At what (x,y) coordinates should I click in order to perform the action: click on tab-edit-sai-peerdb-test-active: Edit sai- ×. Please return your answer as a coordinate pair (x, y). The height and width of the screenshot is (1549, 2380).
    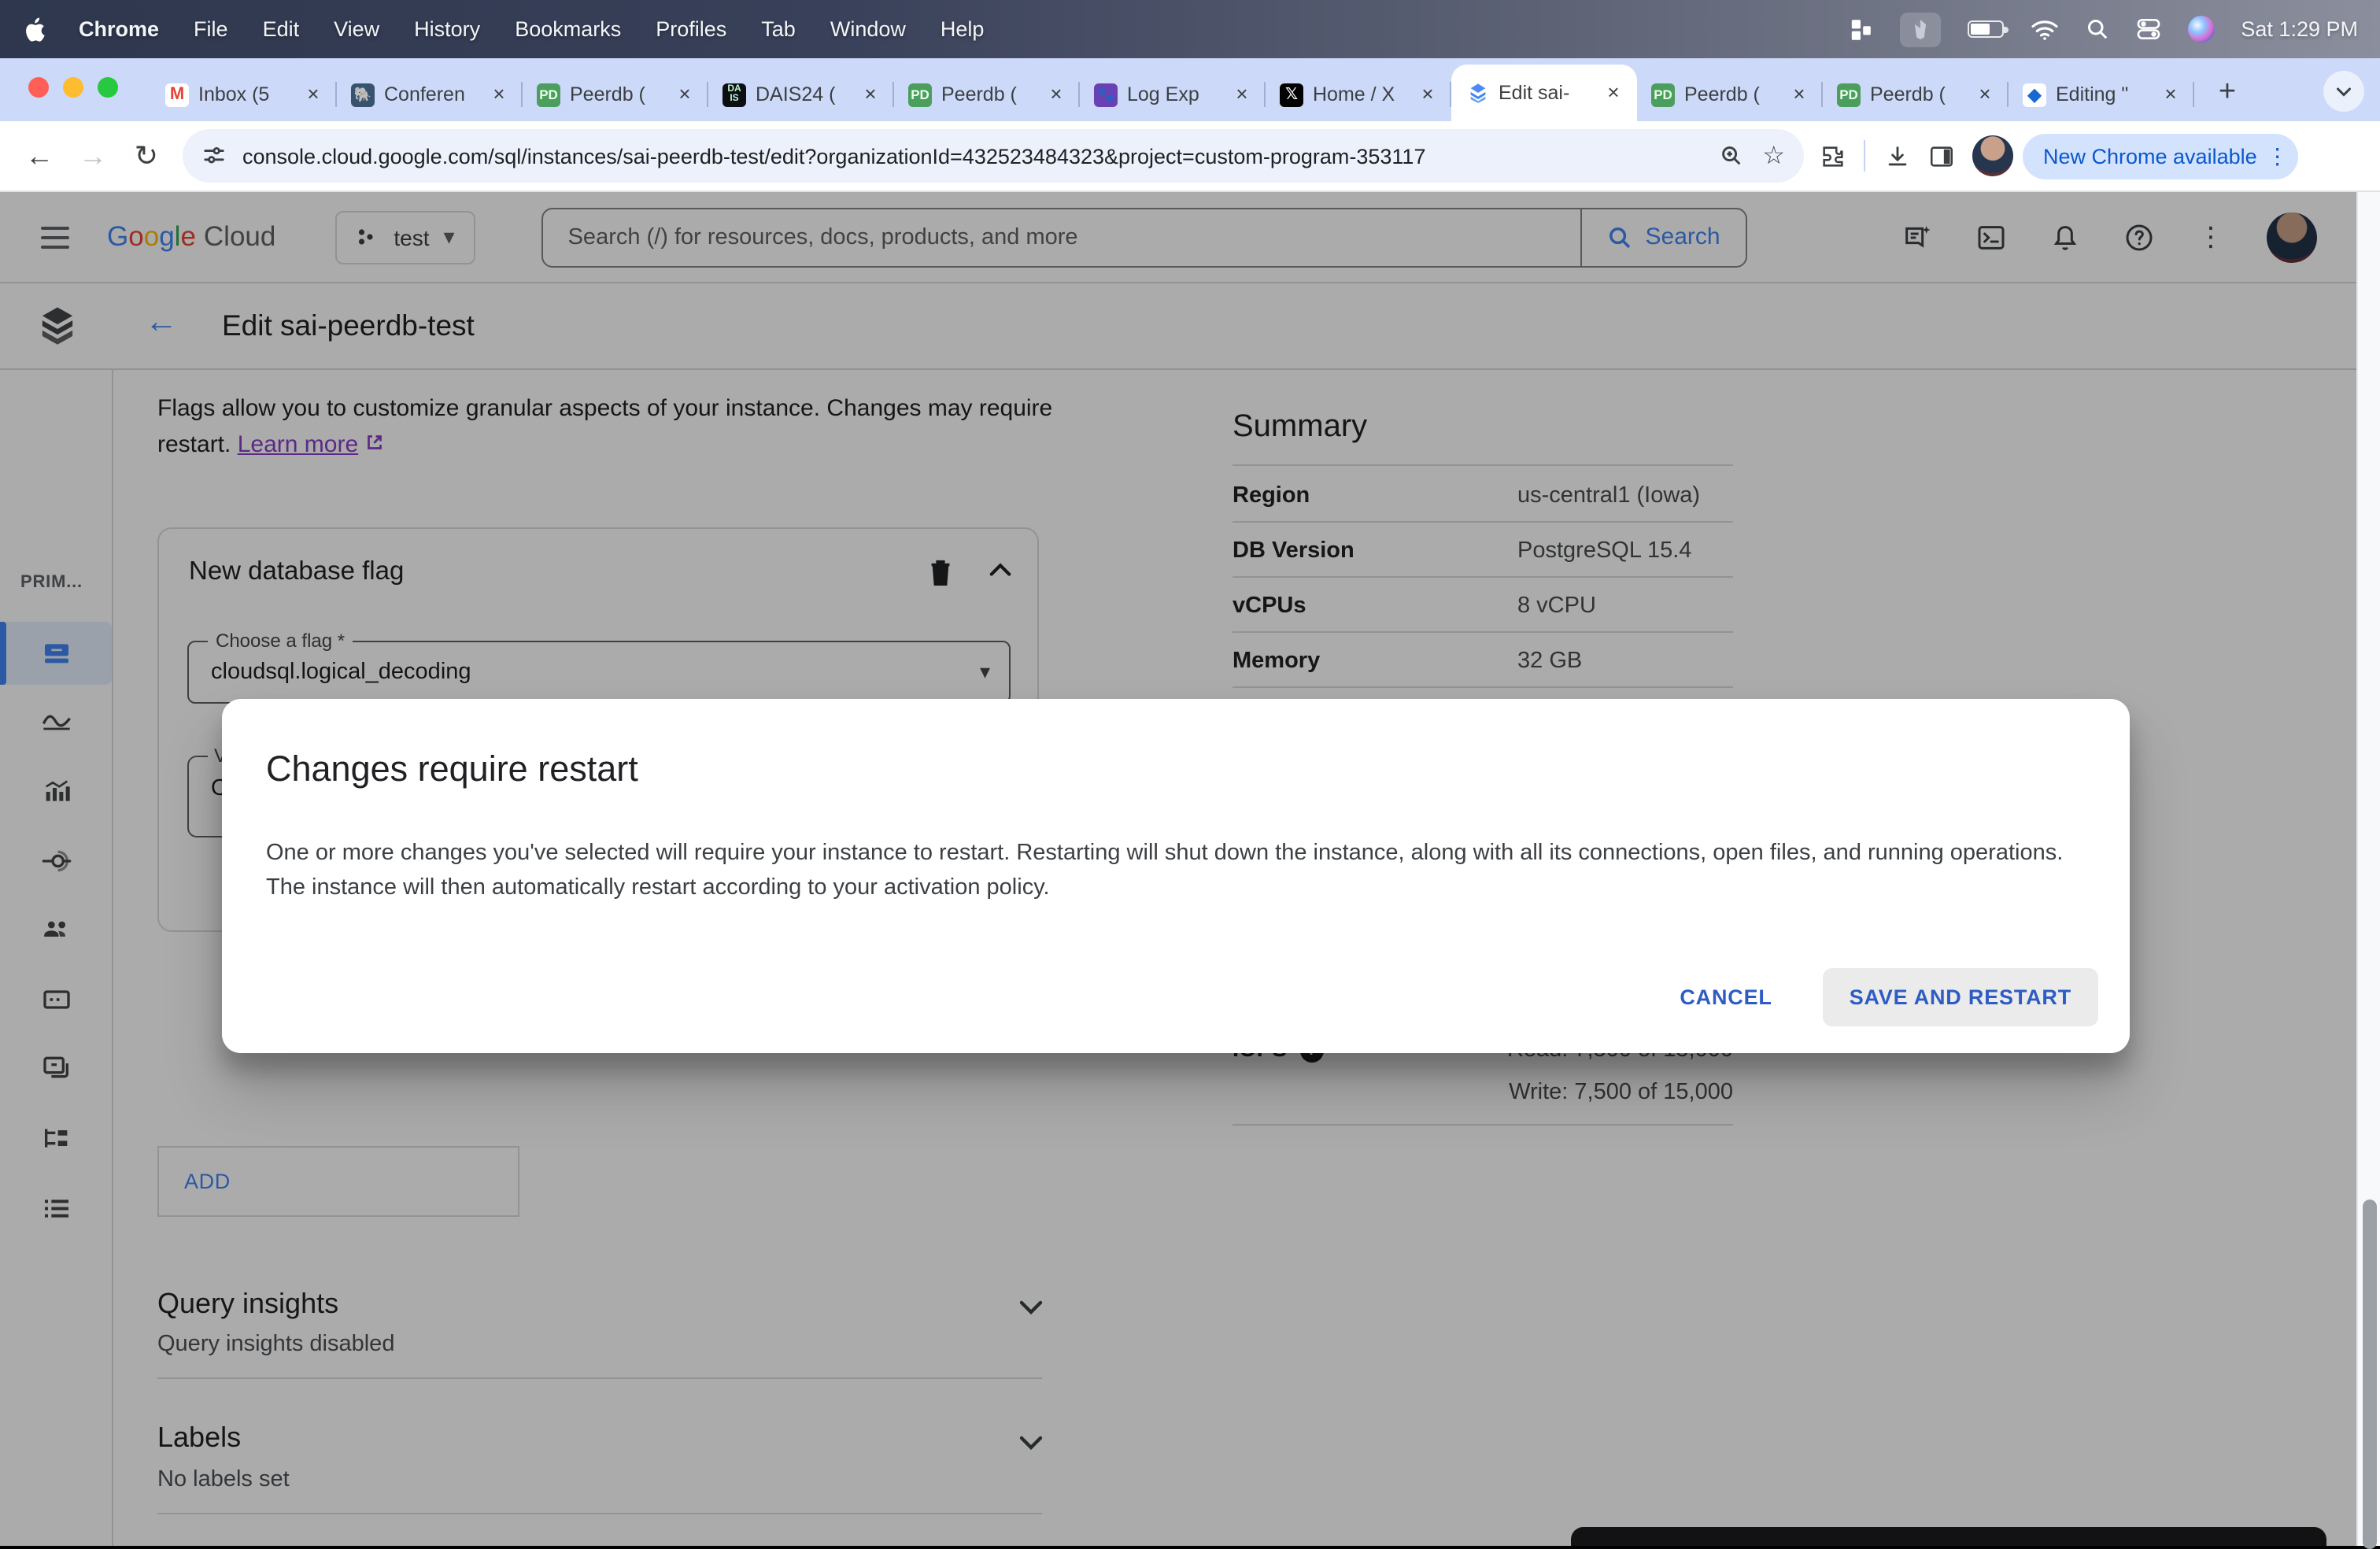
    Looking at the image, I should click on (1544, 93).